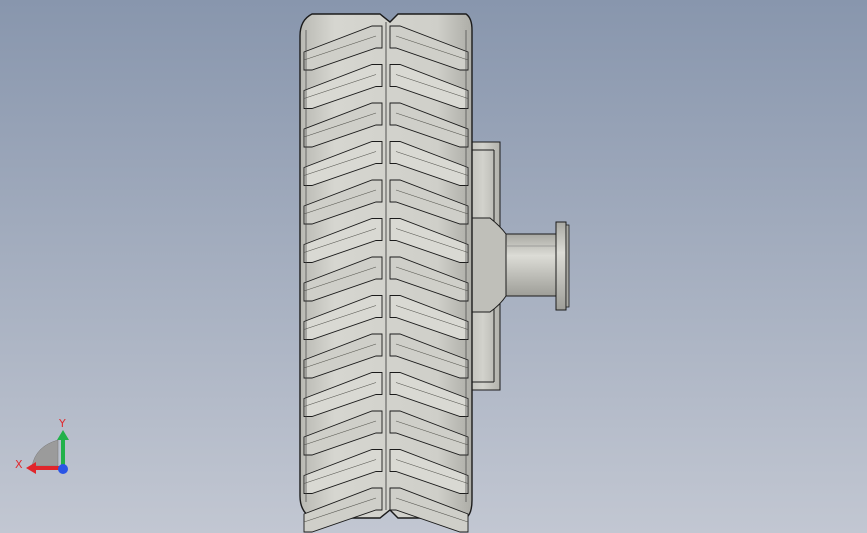  What do you see at coordinates (531, 265) in the screenshot?
I see `axle-shaft` at bounding box center [531, 265].